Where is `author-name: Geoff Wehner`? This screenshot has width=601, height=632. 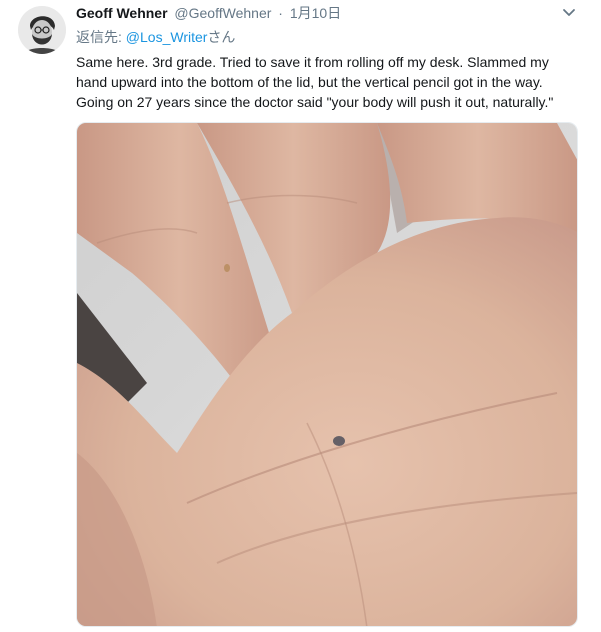 author-name: Geoff Wehner is located at coordinates (122, 13).